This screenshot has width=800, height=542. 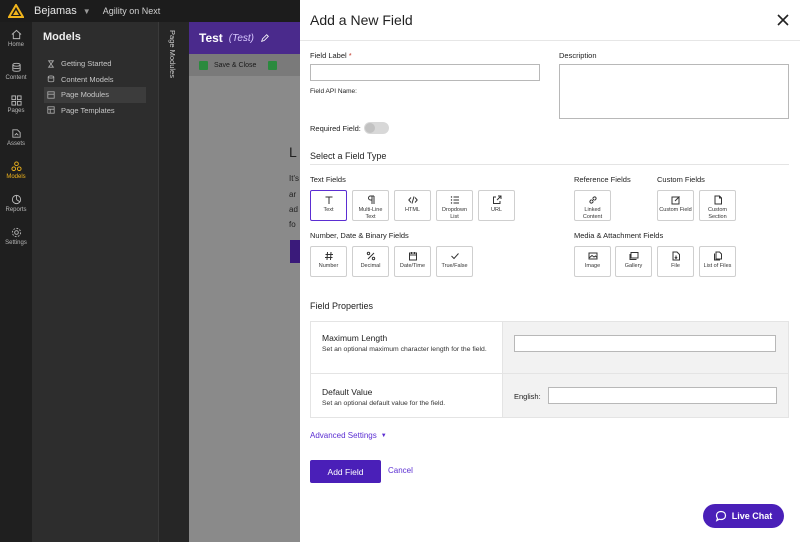 I want to click on field-type-custom-field: Custom Field, so click(x=675, y=205).